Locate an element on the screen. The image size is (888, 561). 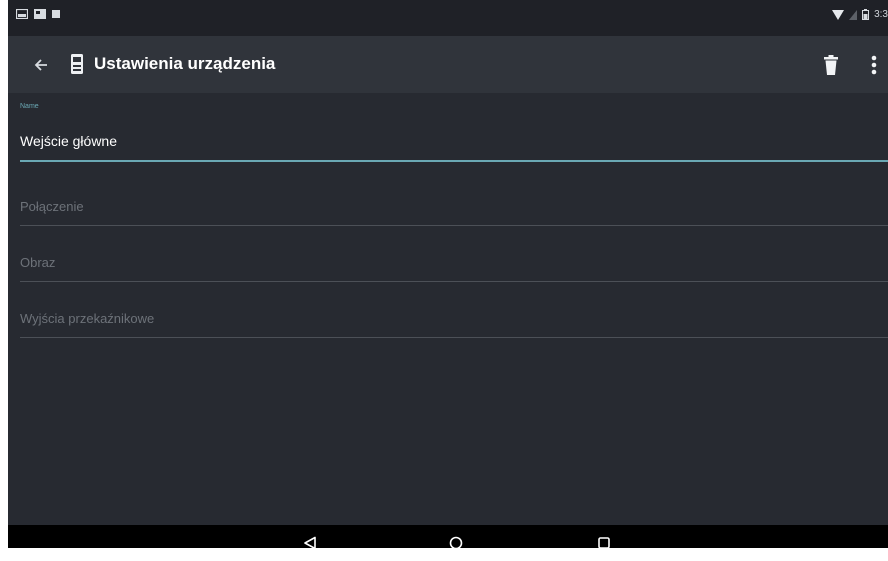
status-bar: 3:3 is located at coordinates (448, 18).